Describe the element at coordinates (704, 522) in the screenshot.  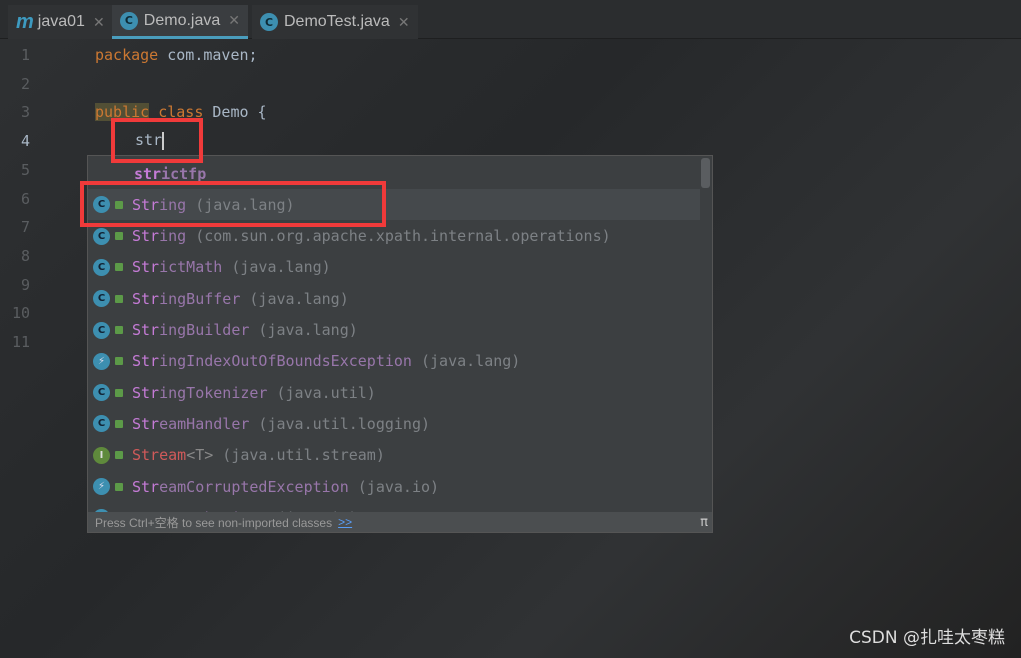
I see `pi-icon: π` at that location.